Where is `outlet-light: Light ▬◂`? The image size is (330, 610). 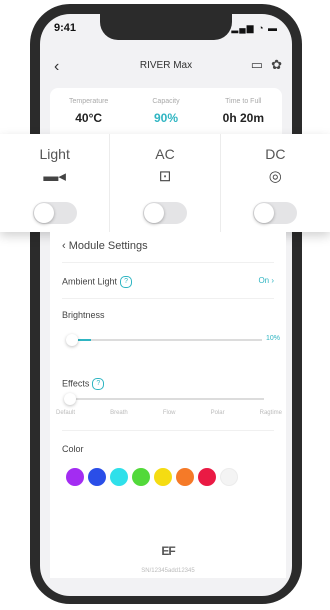 outlet-light: Light ▬◂ is located at coordinates (54, 183).